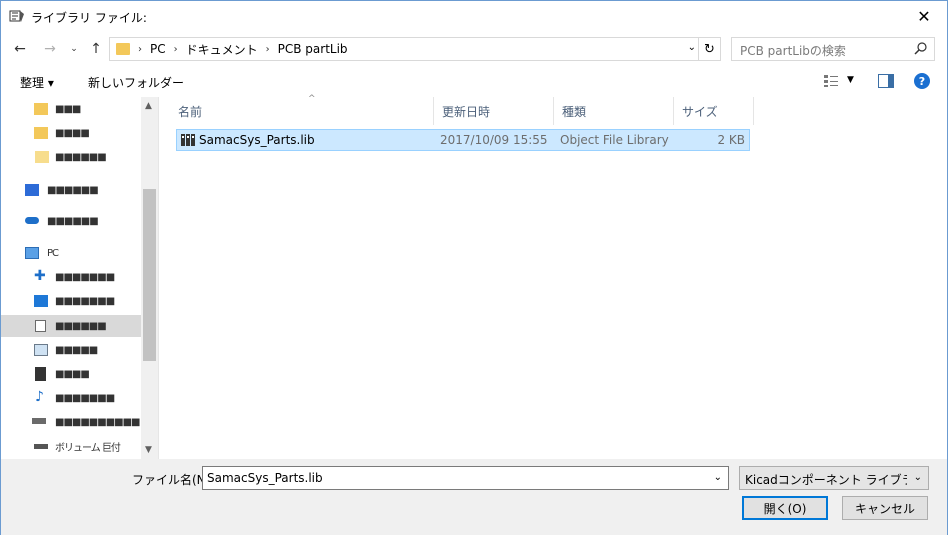 This screenshot has height=535, width=948. Describe the element at coordinates (265, 478) in the screenshot. I see `filename-value: SamacSys_Parts.lib` at that location.